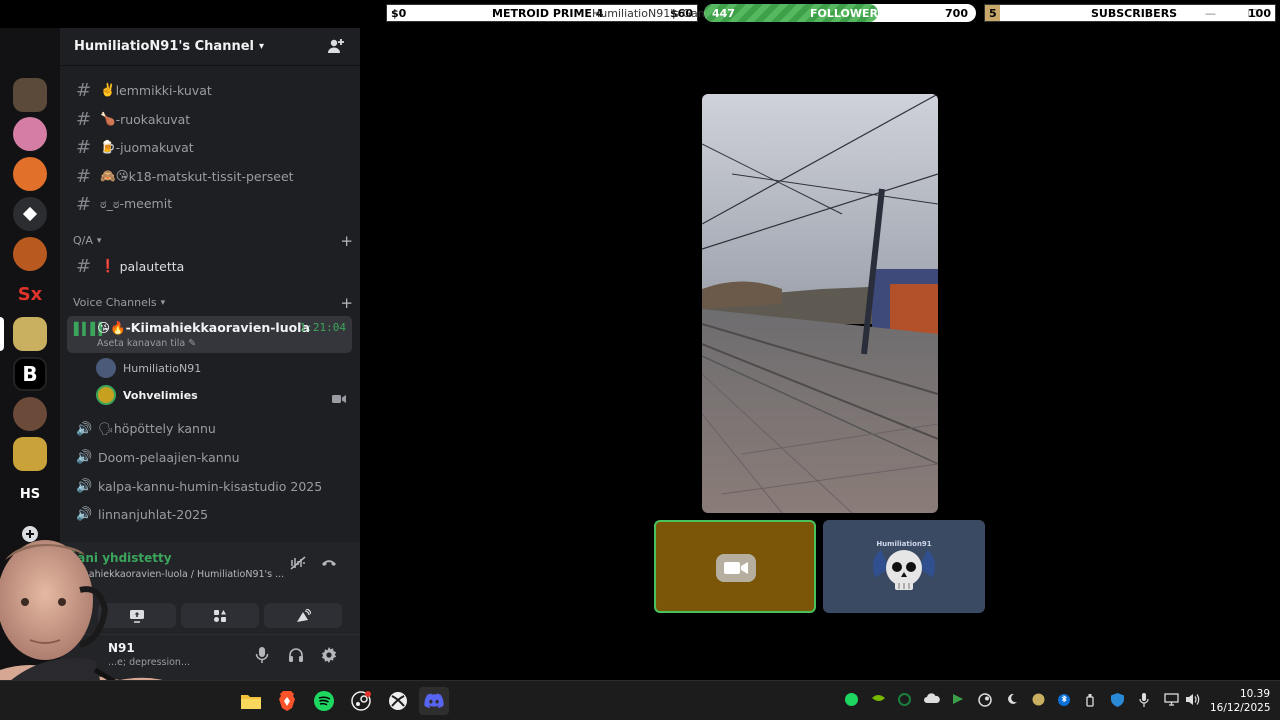  I want to click on tray-xbox-icon, so click(904, 701).